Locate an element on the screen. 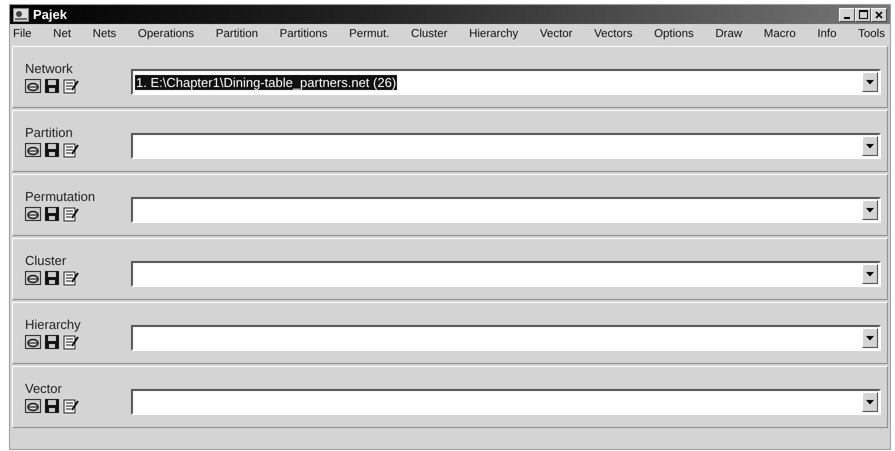 The height and width of the screenshot is (451, 895). dropdown-field: 1. E:\Chapter1\Dining-table_partners.net (26) is located at coordinates (506, 82).